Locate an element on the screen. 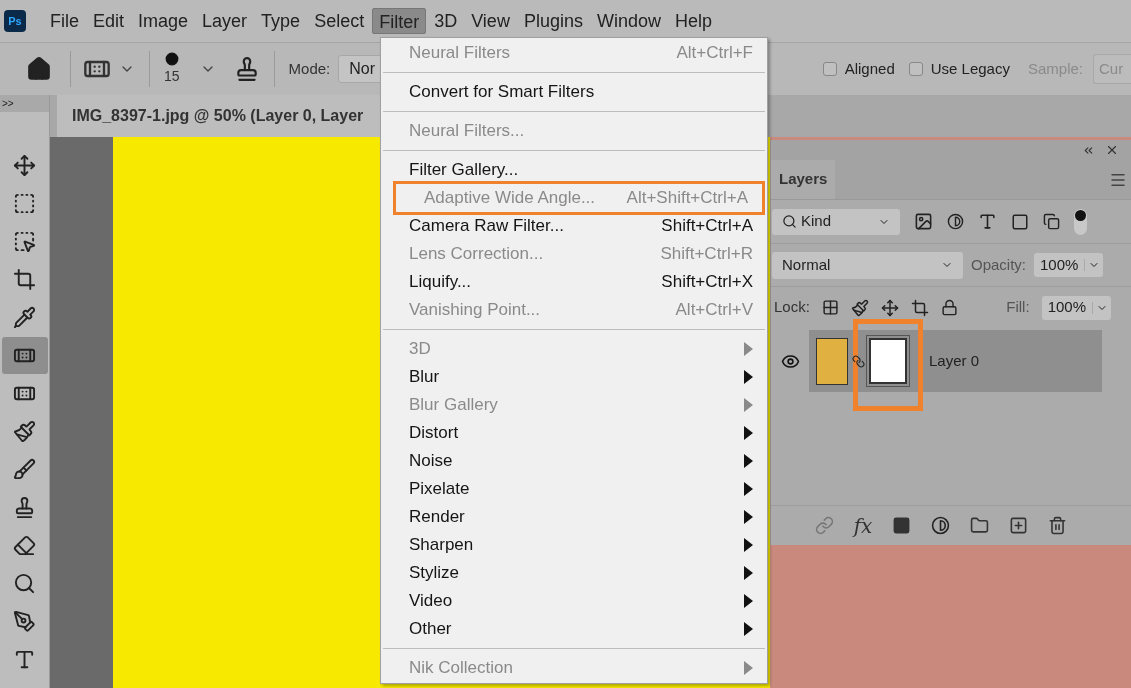  new-layer-icon is located at coordinates (1019, 525).